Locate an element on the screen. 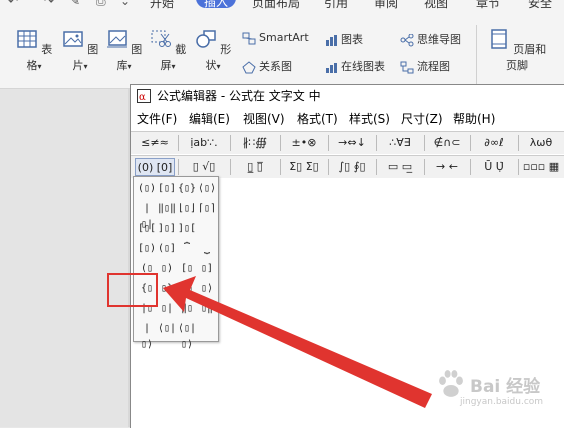 The image size is (564, 428). fence-template-item: (▯] is located at coordinates (167, 249).